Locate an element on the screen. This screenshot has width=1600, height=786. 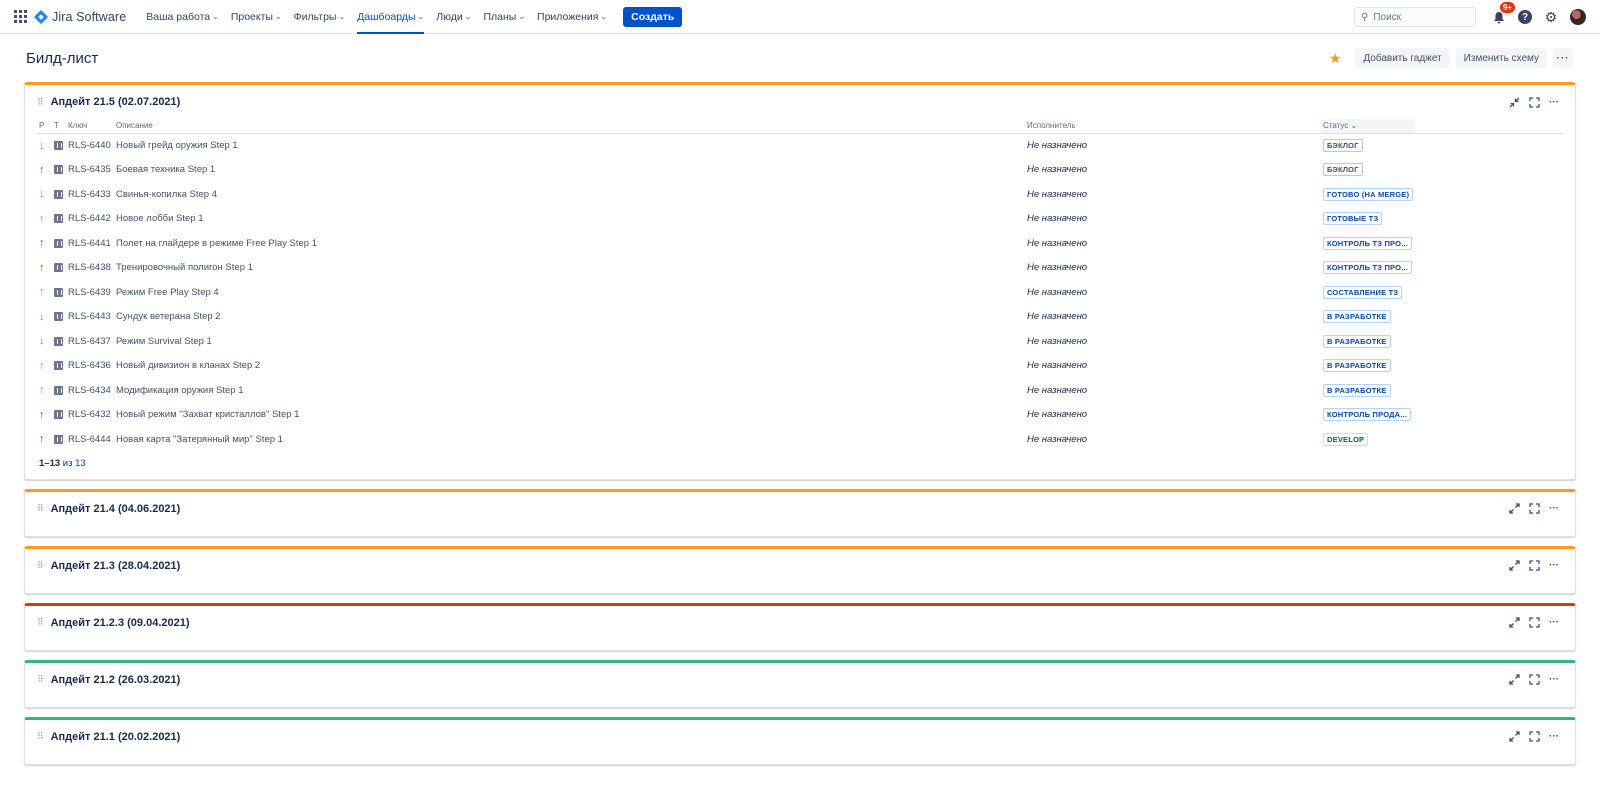
search-input is located at coordinates (1418, 17).